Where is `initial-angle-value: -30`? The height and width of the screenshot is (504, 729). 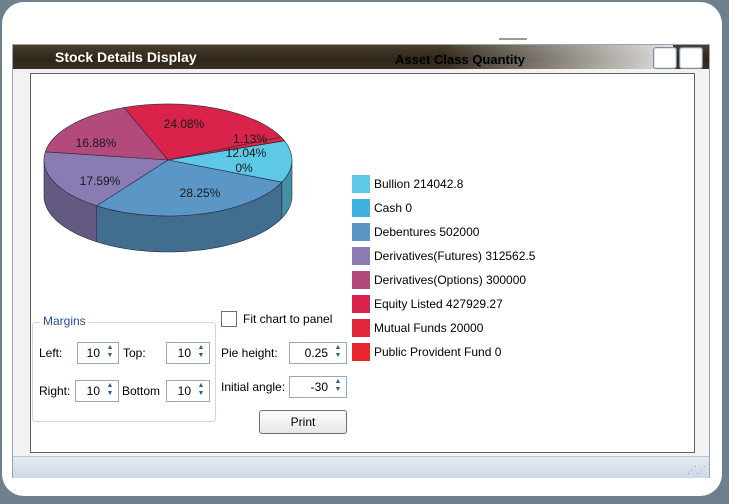
initial-angle-value: -30 is located at coordinates (319, 387).